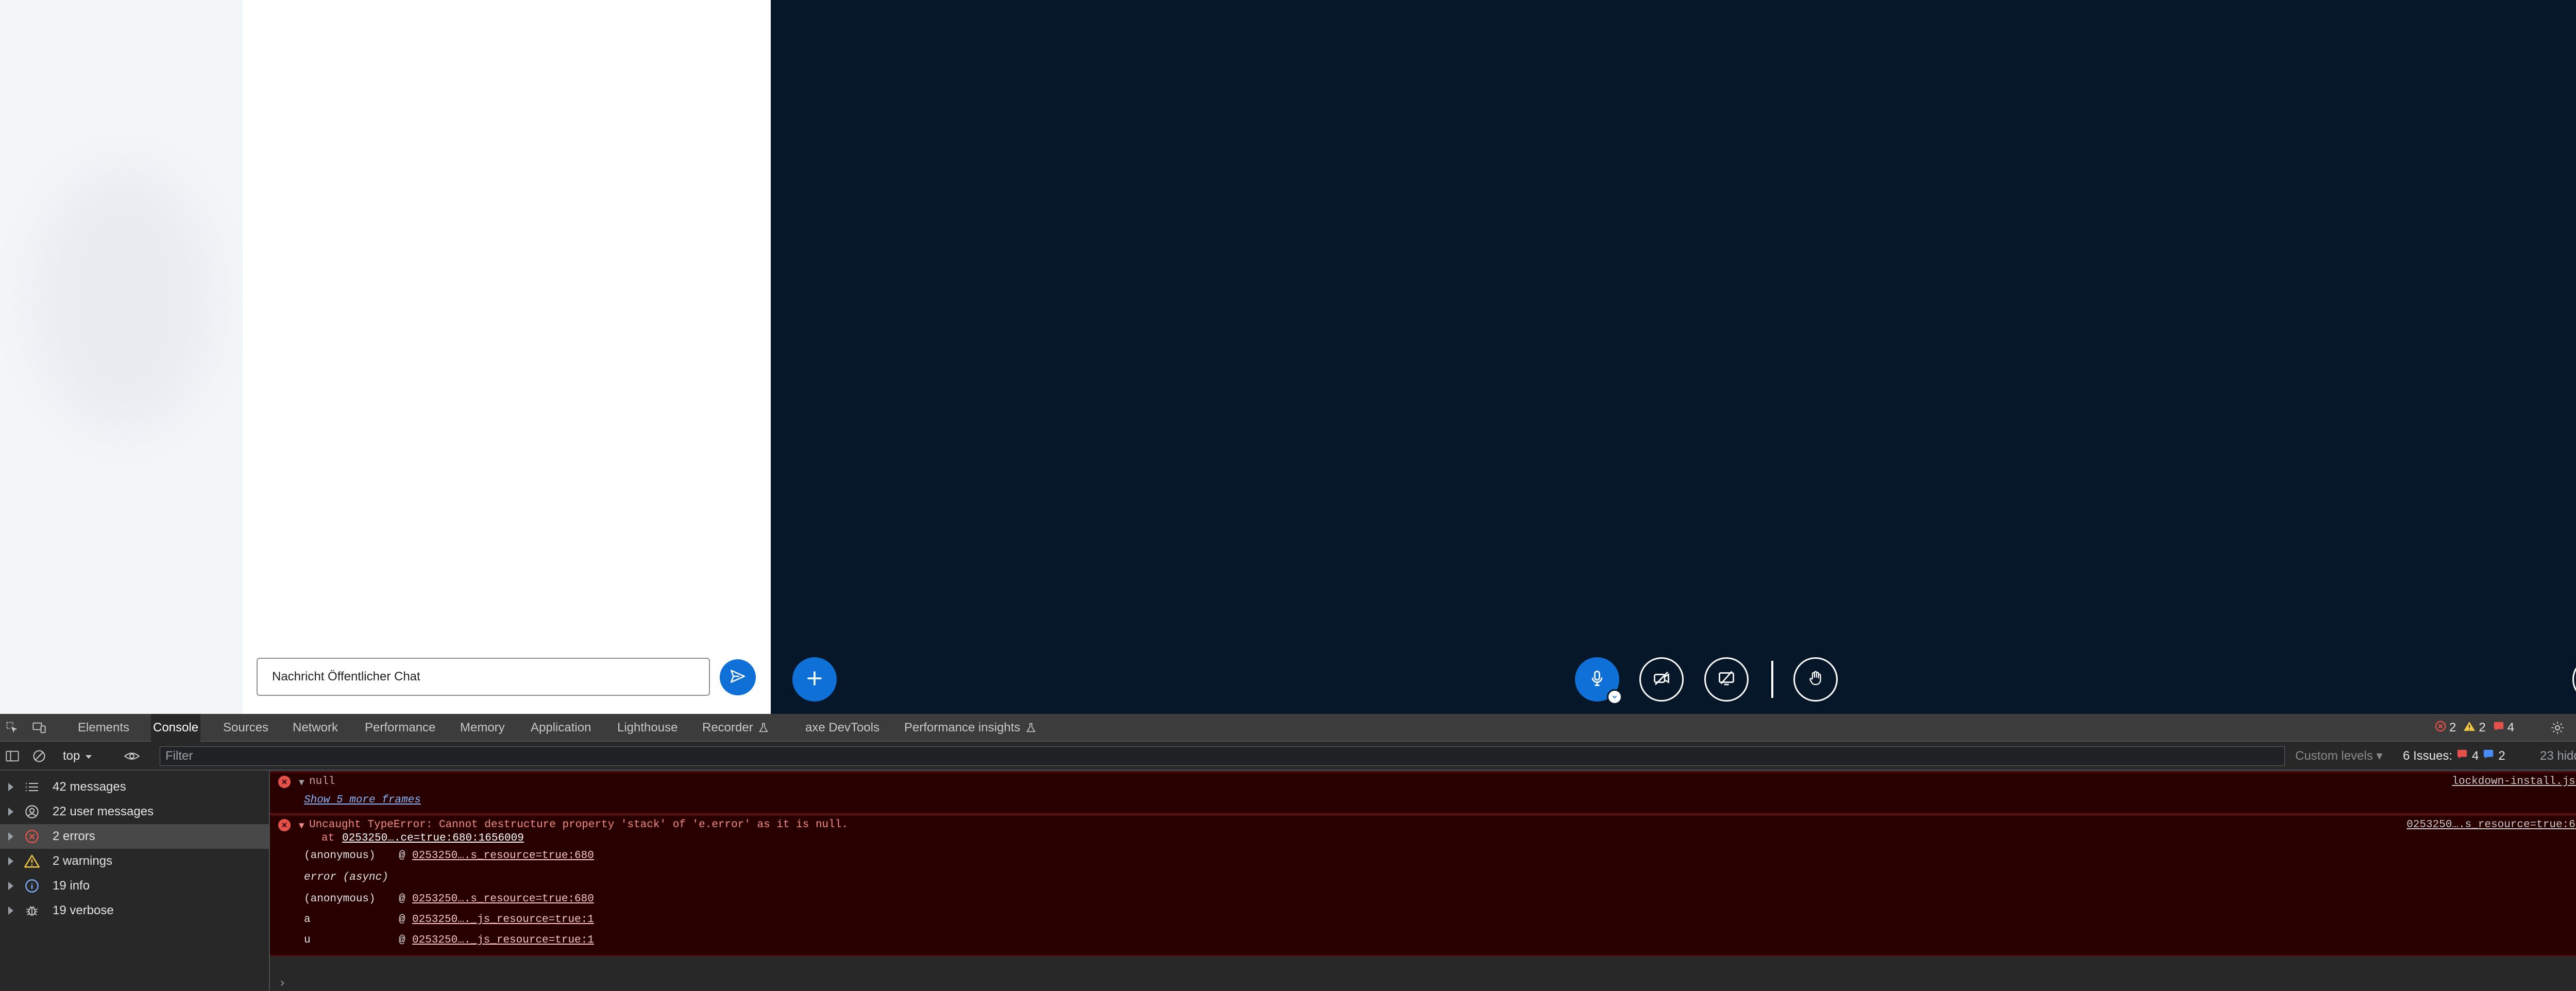 This screenshot has height=991, width=2576. I want to click on stack-frame-async: error (async), so click(346, 877).